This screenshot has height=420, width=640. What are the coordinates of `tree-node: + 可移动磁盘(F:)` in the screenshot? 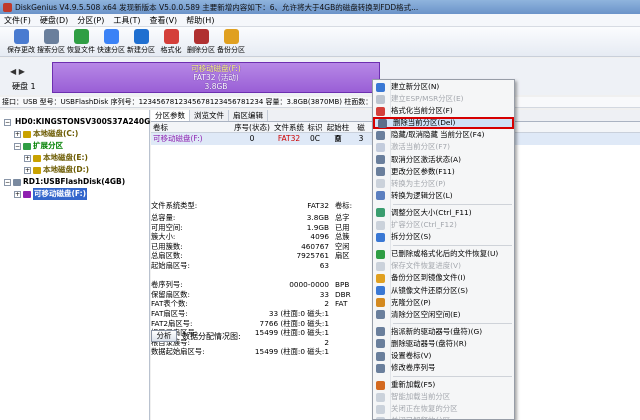 It's located at (74, 194).